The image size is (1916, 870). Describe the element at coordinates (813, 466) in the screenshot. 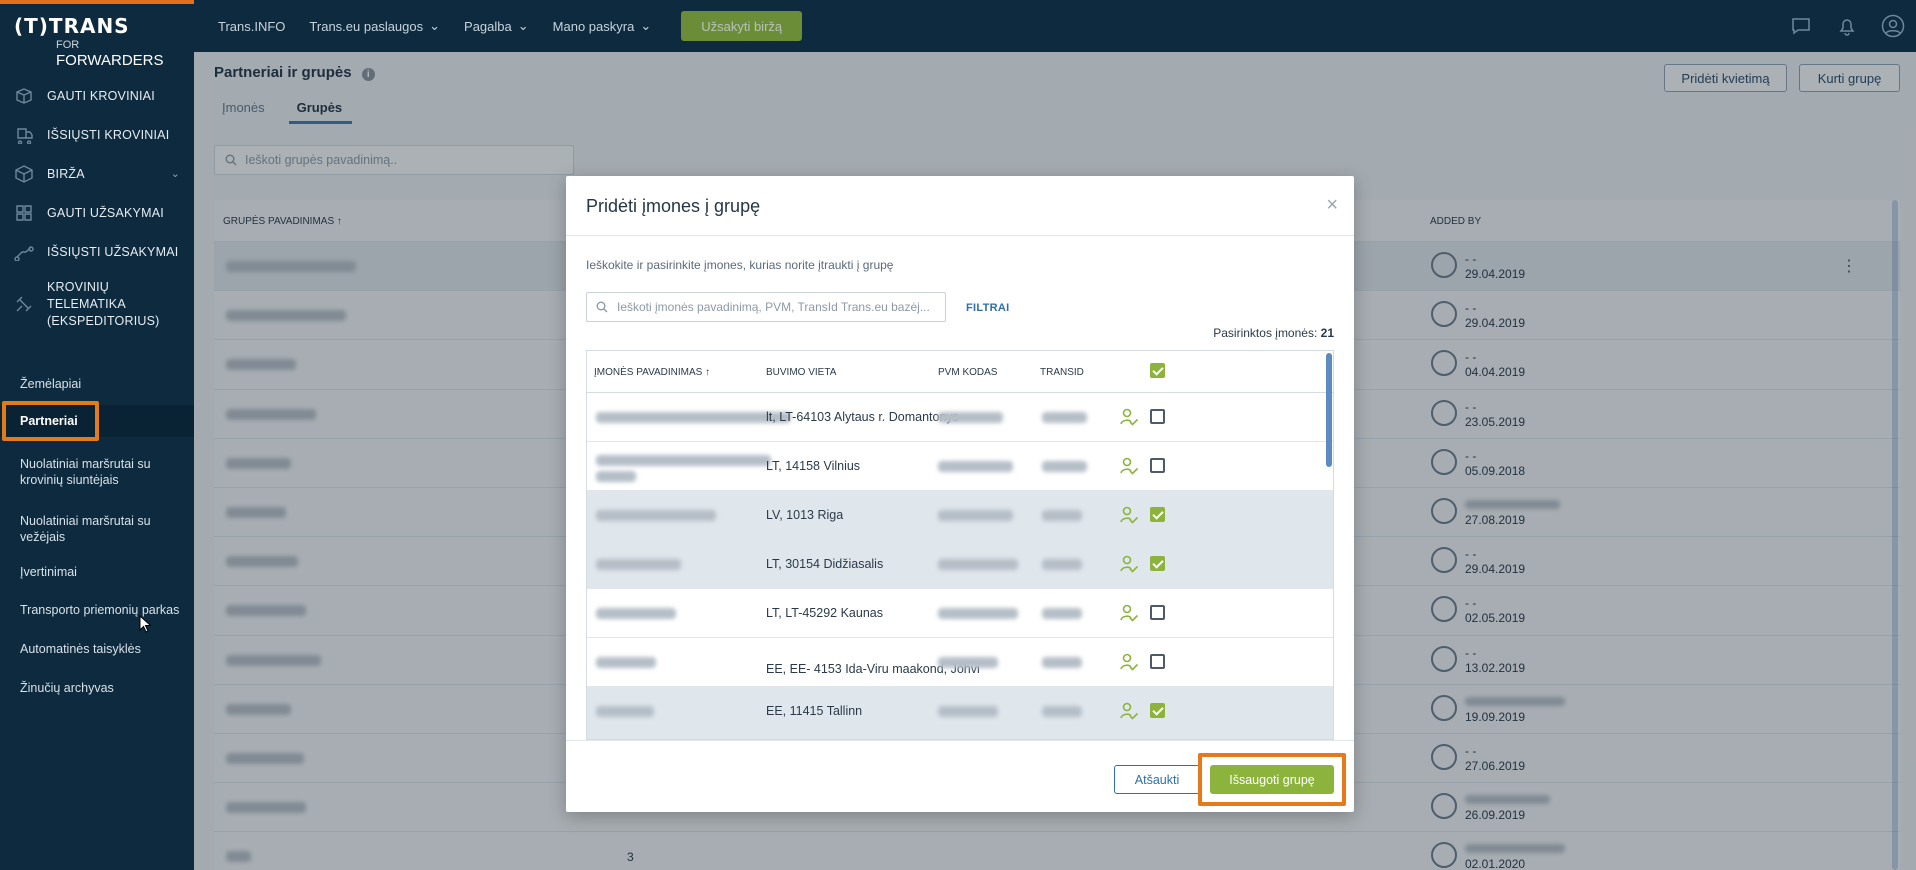

I see `company-location: LT, 14158 Vilnius` at that location.